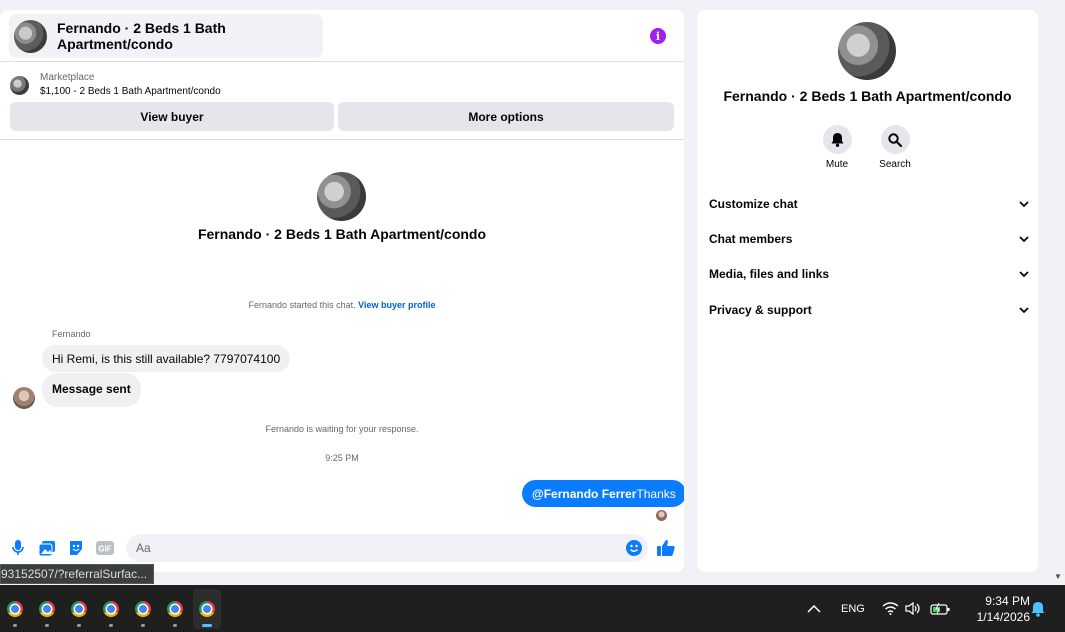 This screenshot has width=1065, height=632. What do you see at coordinates (995, 609) in the screenshot?
I see `taskbar-clock: 9:34 PM 1/14/2026` at bounding box center [995, 609].